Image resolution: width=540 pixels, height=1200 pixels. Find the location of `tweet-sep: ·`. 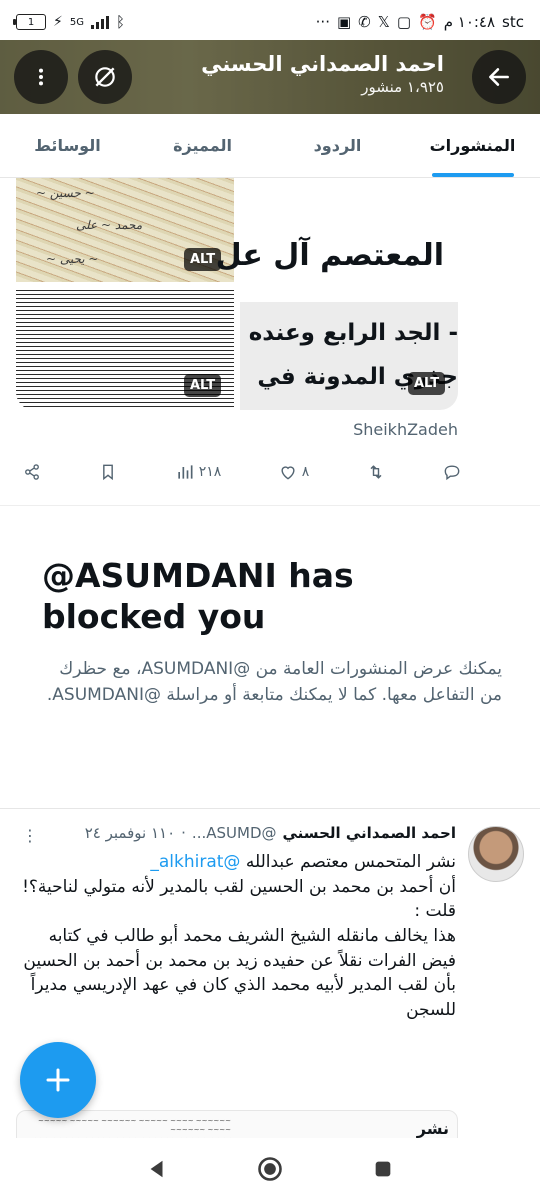

tweet-sep: · is located at coordinates (183, 833).